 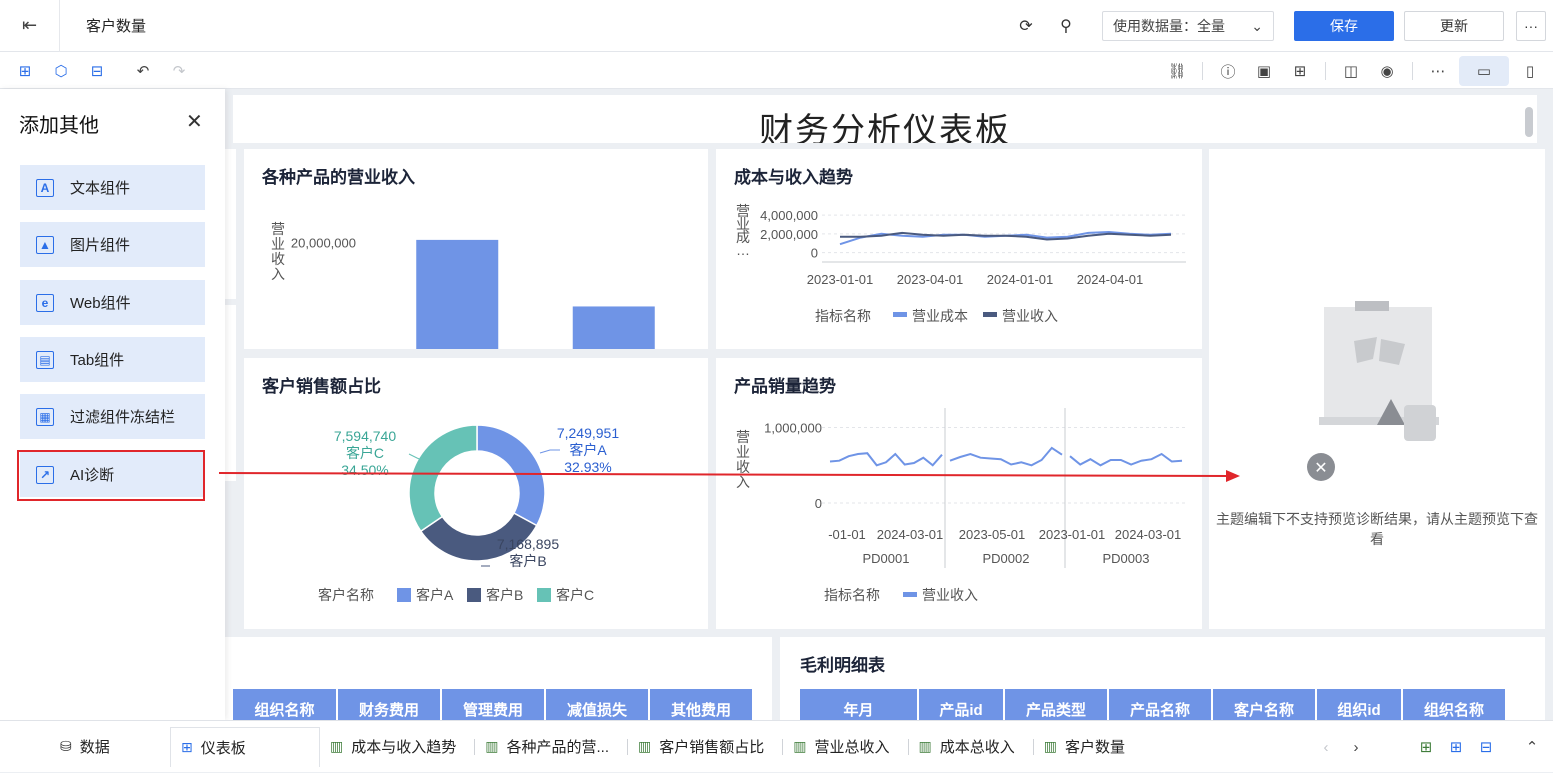 I want to click on info-icon: ⓘ, so click(x=1228, y=71).